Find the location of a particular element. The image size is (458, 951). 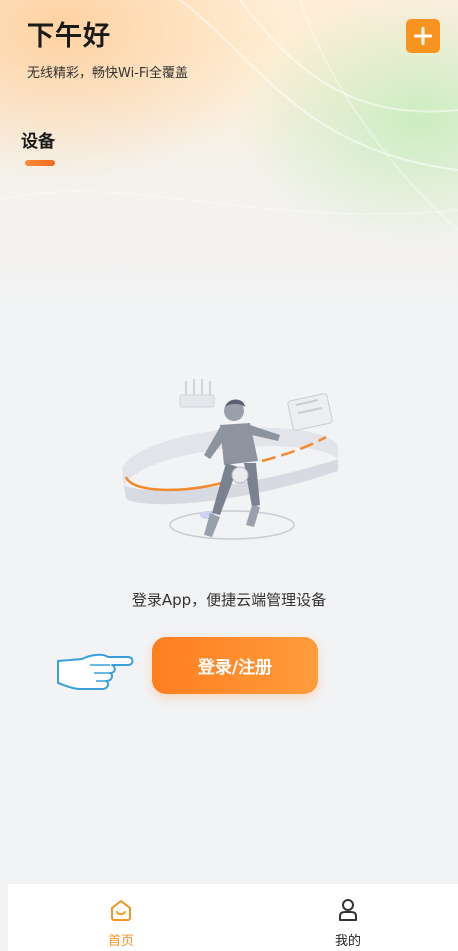

tab-mine: 我的 is located at coordinates (348, 917).